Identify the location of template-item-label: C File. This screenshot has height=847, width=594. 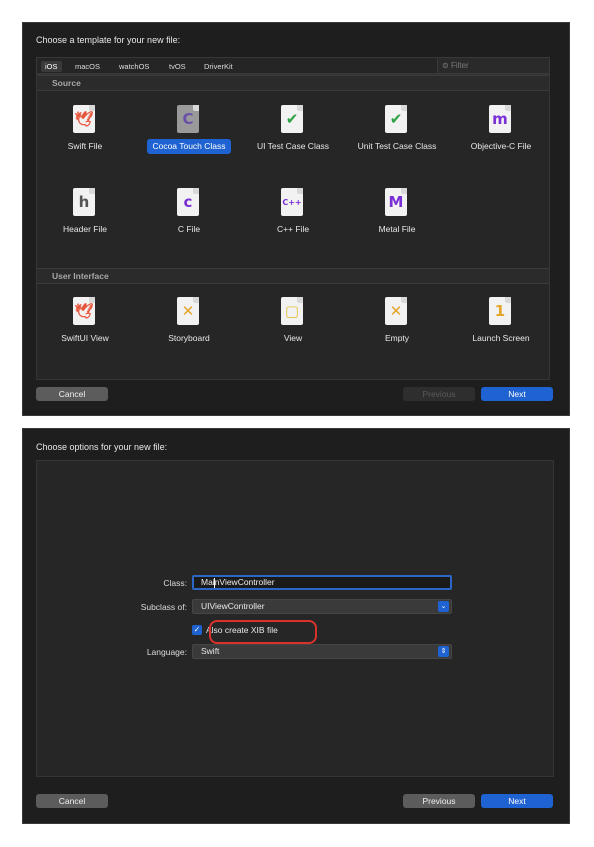
(189, 229).